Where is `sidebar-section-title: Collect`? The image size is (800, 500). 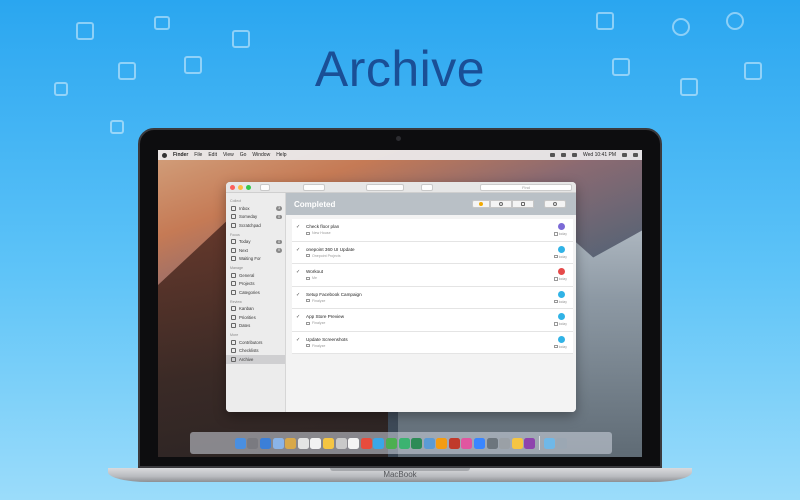
sidebar-section-title: Collect is located at coordinates (235, 201).